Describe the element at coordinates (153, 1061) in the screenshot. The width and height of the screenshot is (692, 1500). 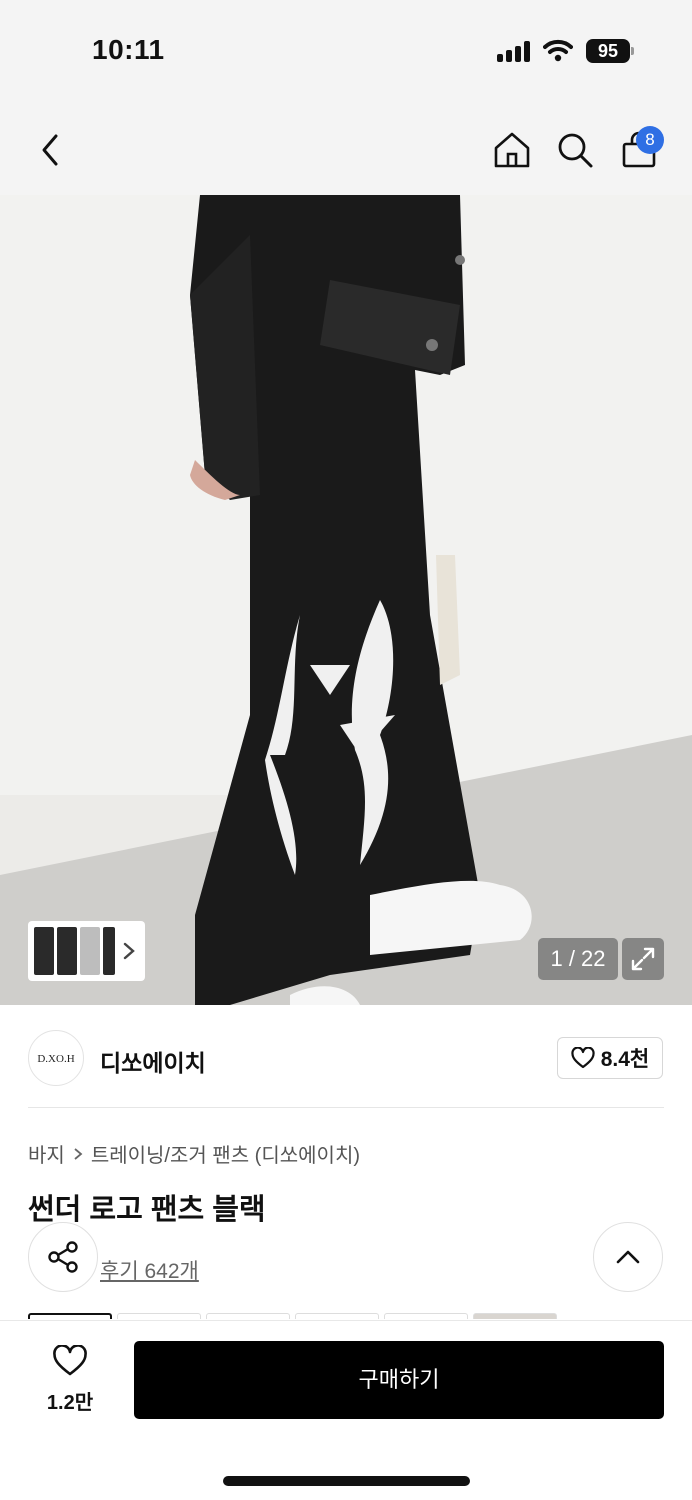
I see `brand-name: 디쏘에이치` at that location.